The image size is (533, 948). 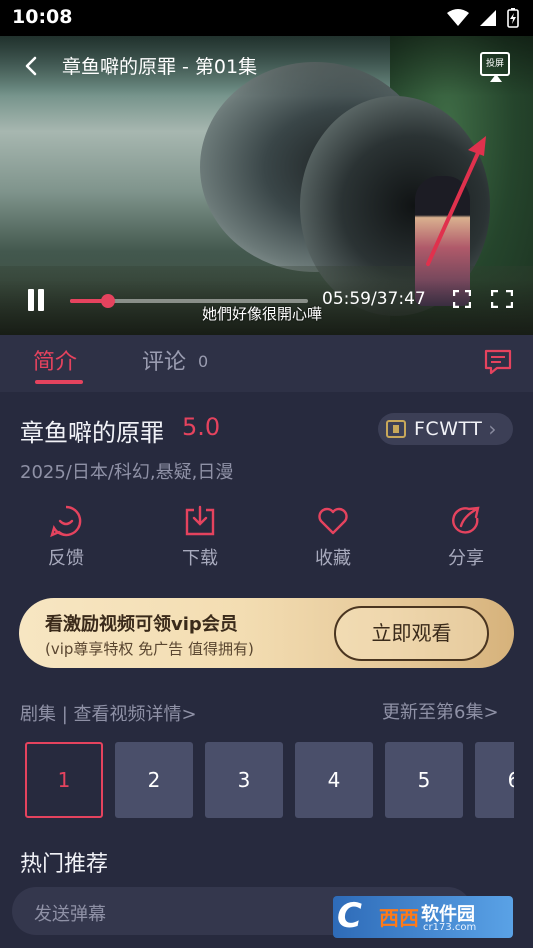 I want to click on show-meta: 2025/日本/科幻,悬疑,日漫, so click(x=127, y=472).